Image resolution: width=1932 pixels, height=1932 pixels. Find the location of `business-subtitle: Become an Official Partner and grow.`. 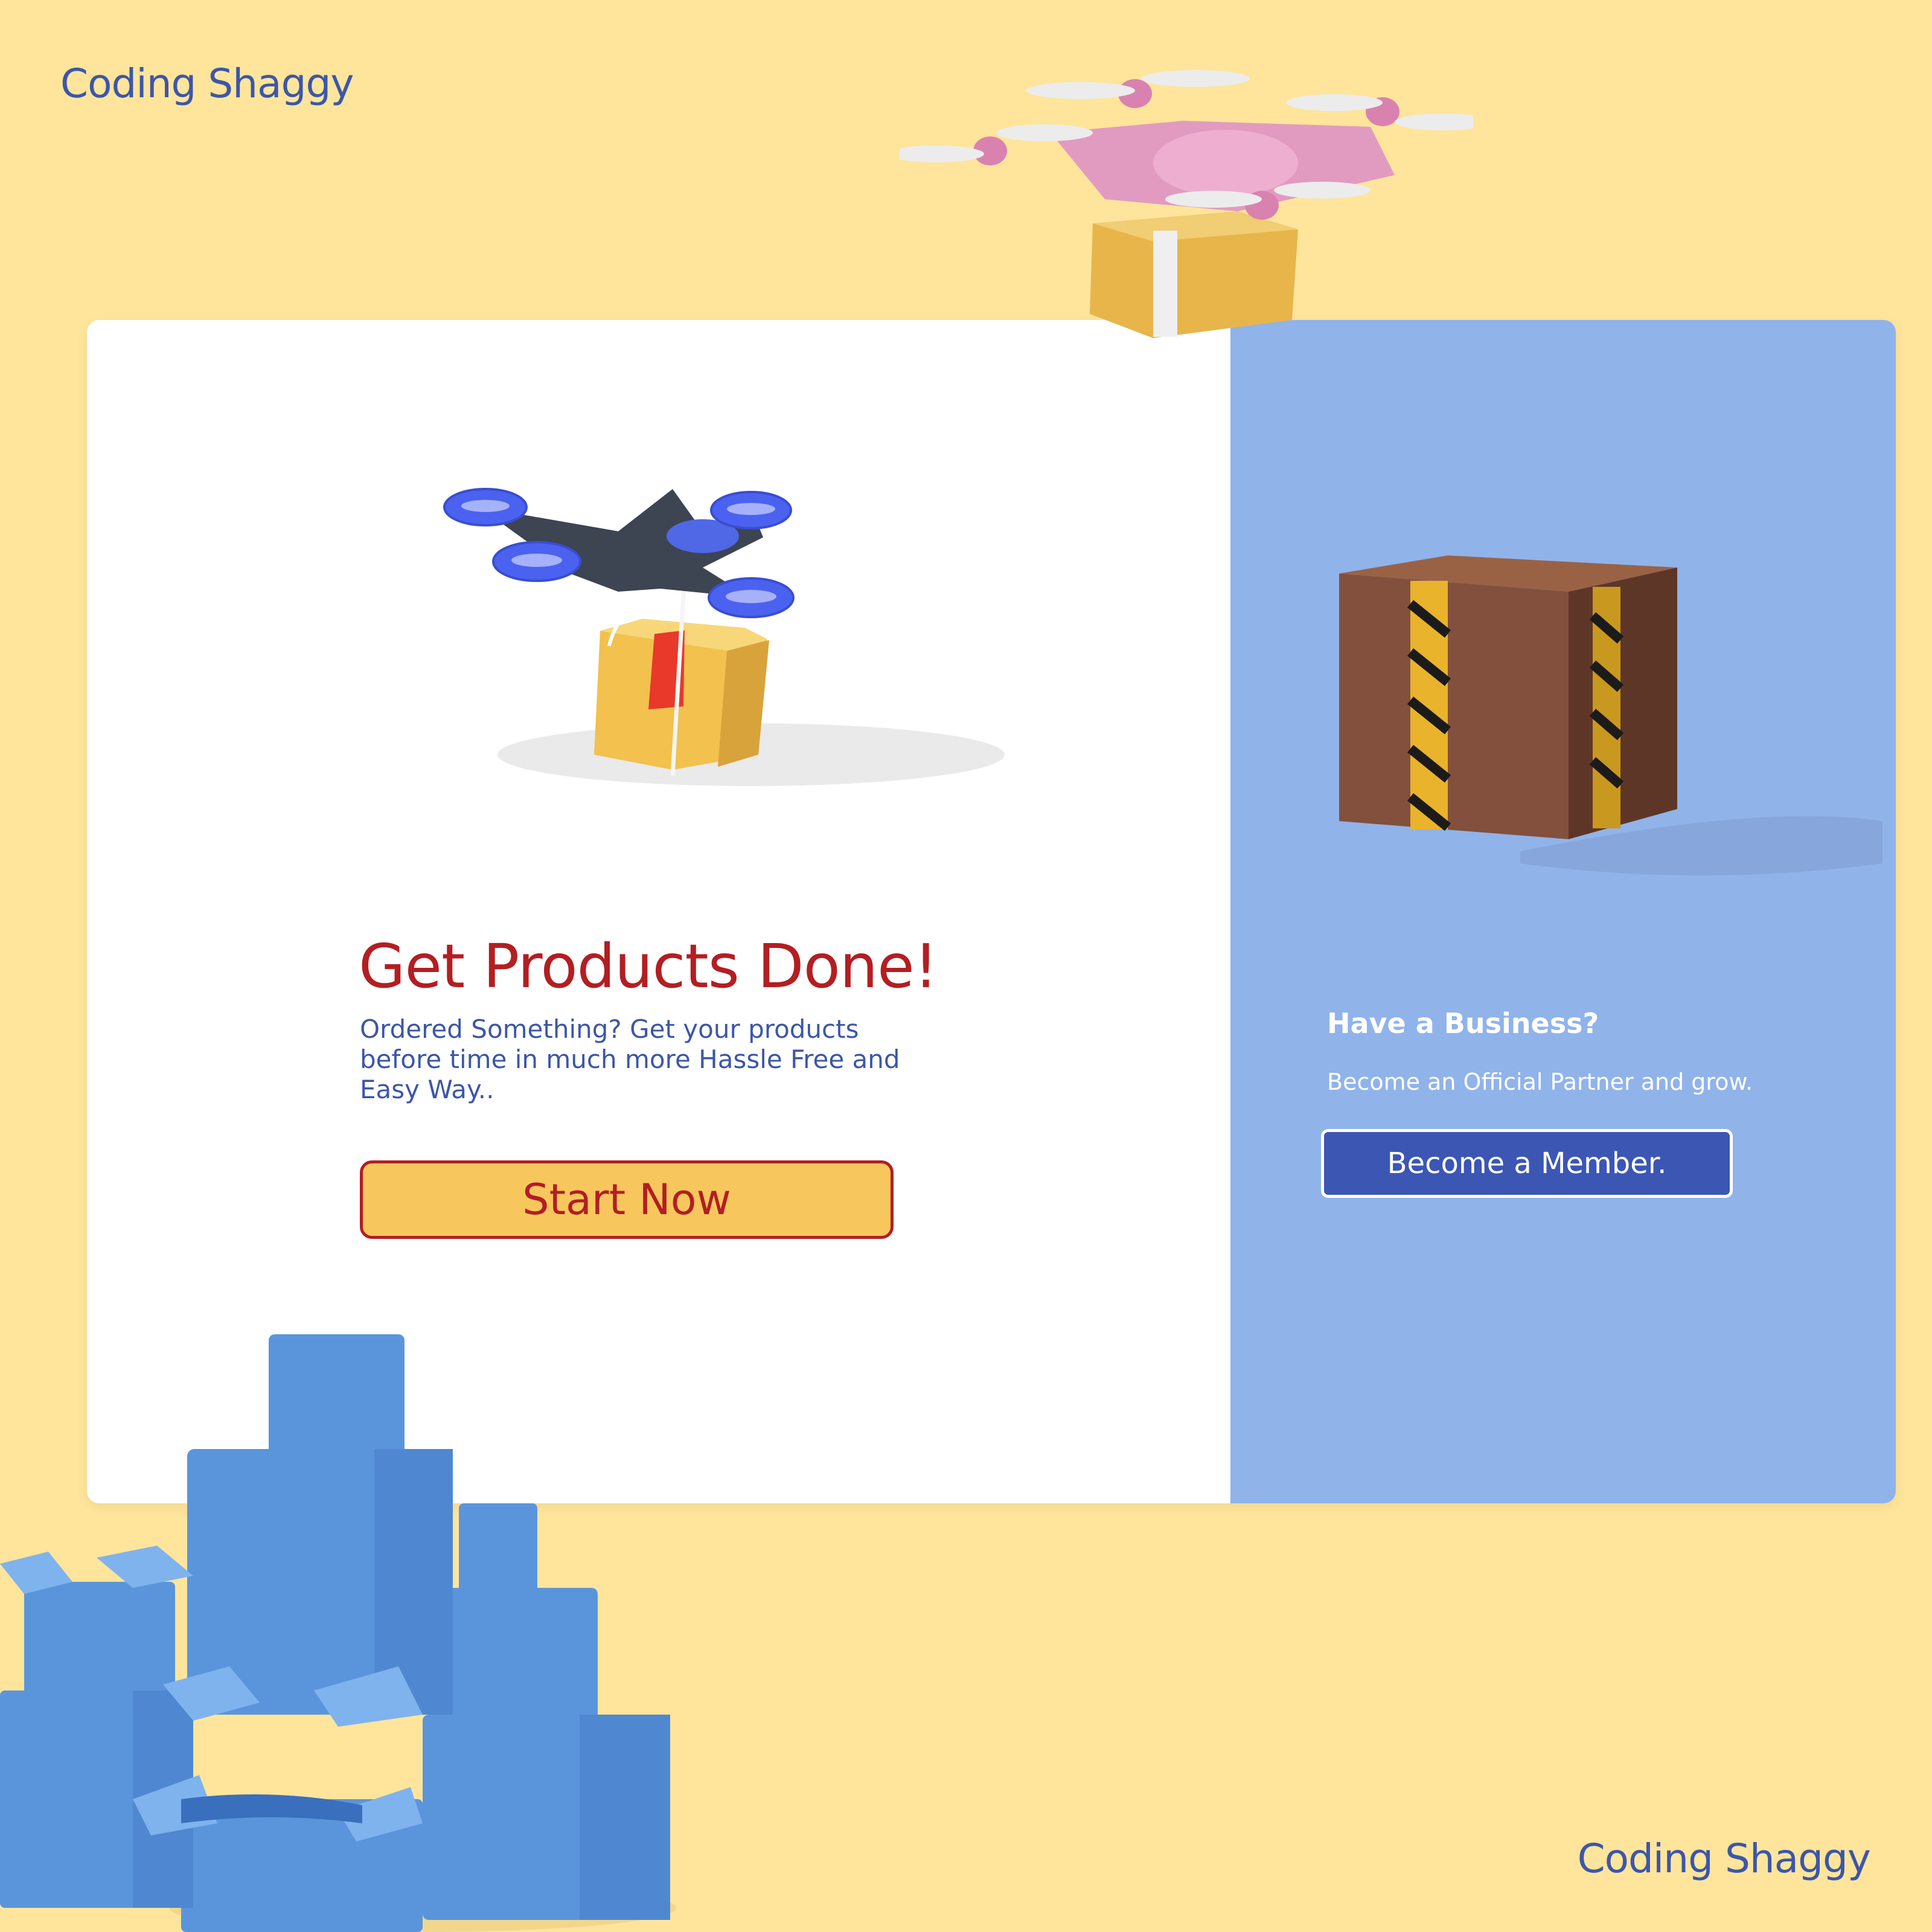

business-subtitle: Become an Official Partner and grow. is located at coordinates (1540, 1082).